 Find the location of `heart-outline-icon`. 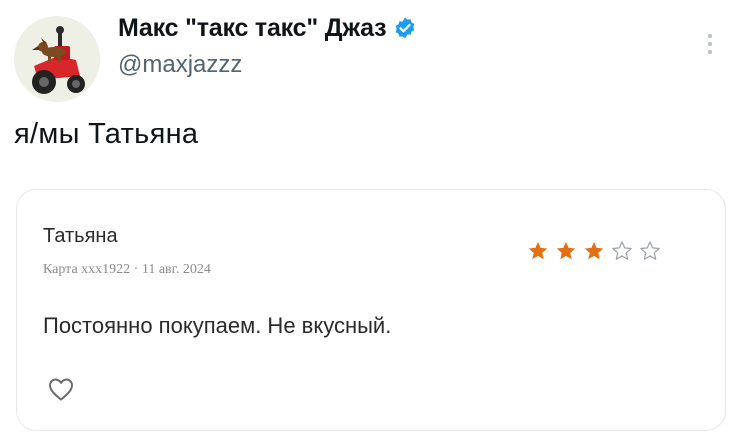

heart-outline-icon is located at coordinates (61, 389).